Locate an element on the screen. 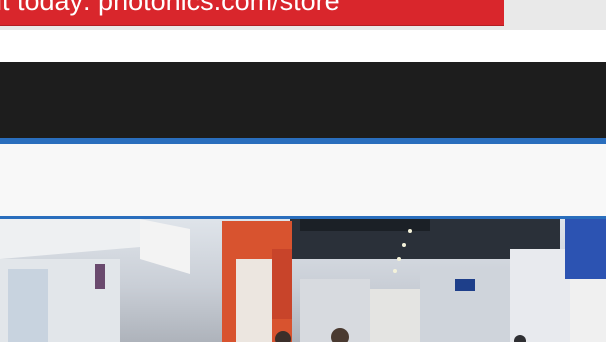 This screenshot has width=606, height=342. blue-banner is located at coordinates (585, 249).